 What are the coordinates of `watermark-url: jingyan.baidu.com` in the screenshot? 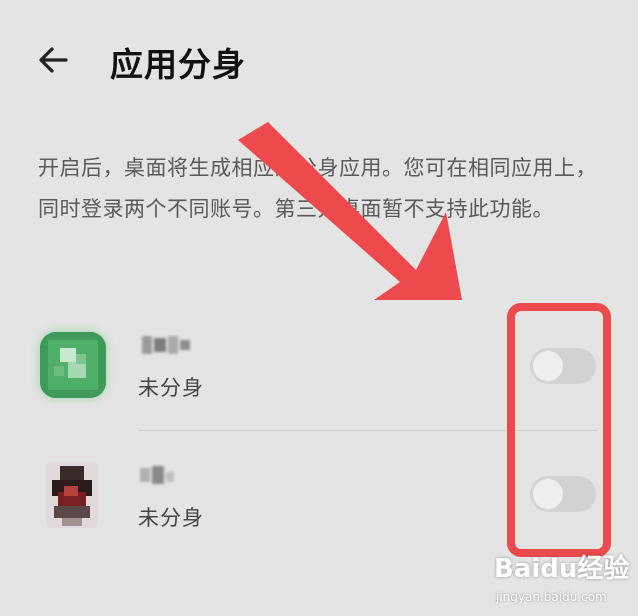 It's located at (551, 597).